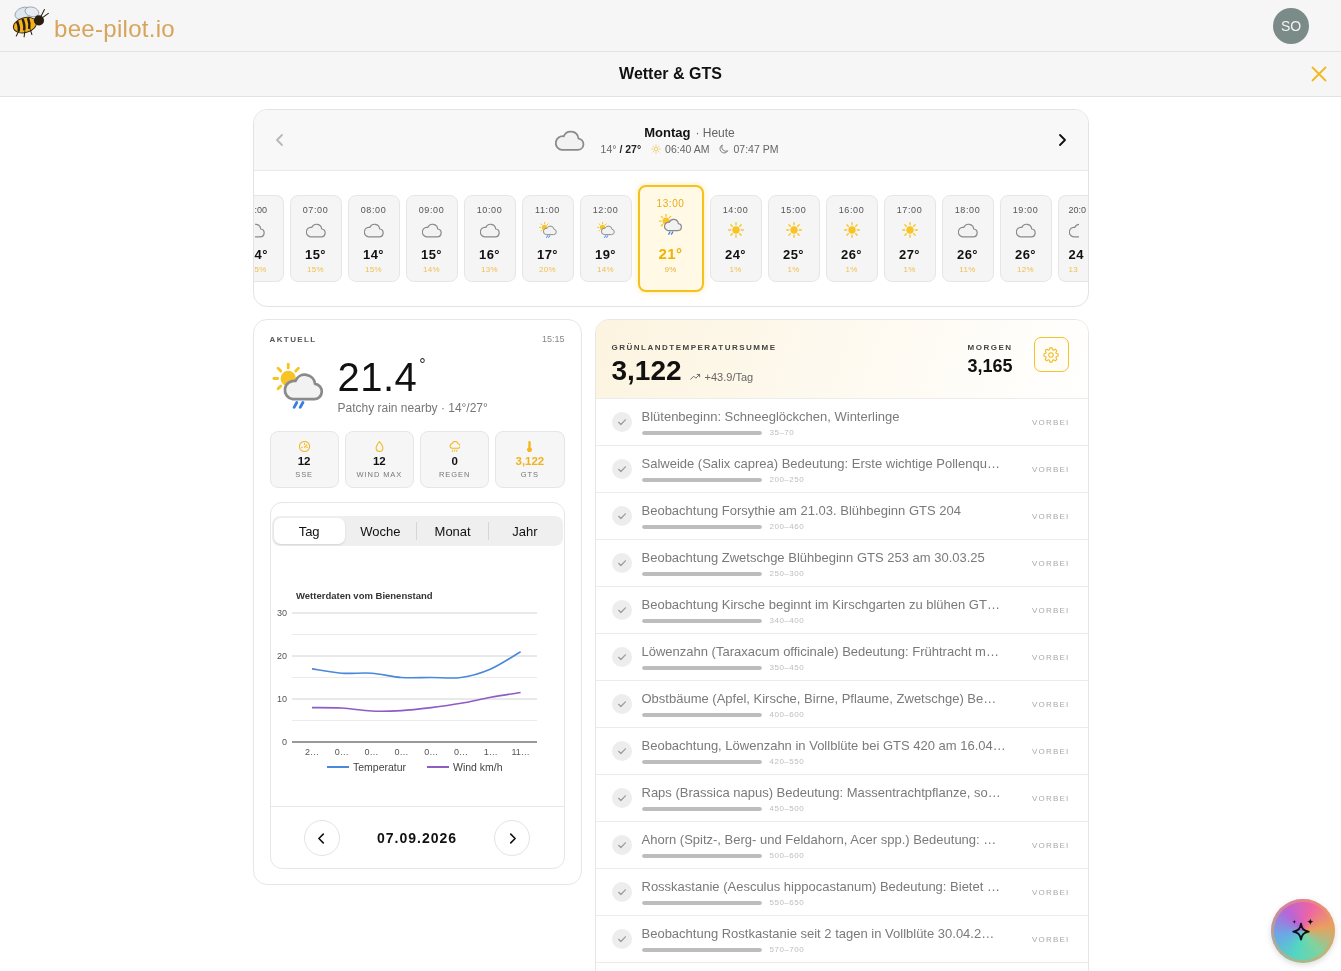 The image size is (1341, 971). I want to click on next-day-button, so click(1061, 140).